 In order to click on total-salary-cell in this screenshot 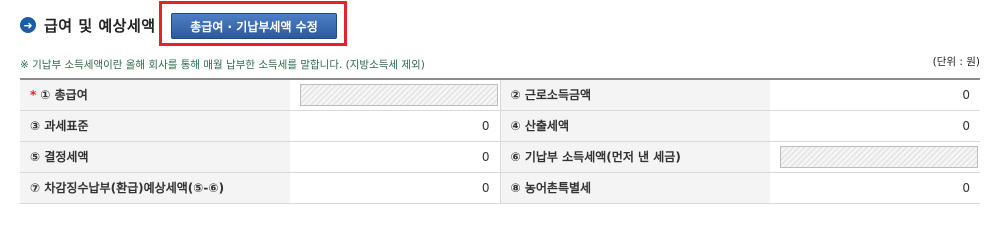, I will do `click(395, 95)`.